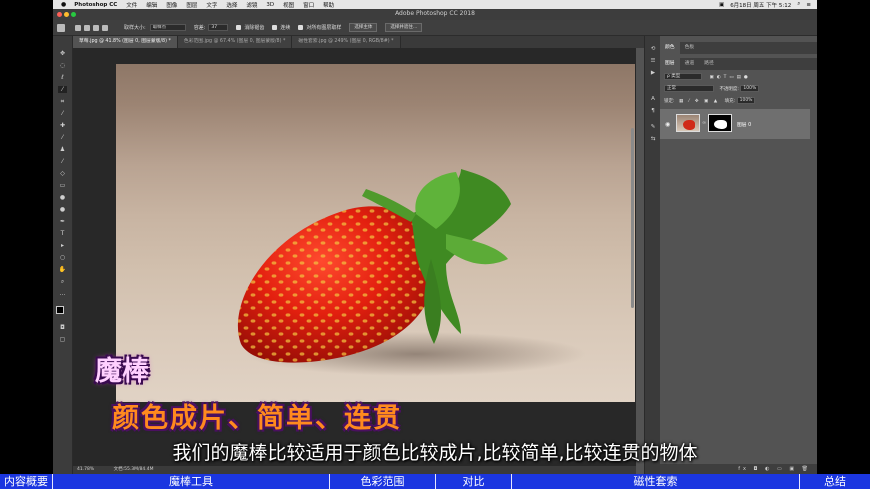 Image resolution: width=870 pixels, height=489 pixels. Describe the element at coordinates (632, 218) in the screenshot. I see `vertical-scrollbar` at that location.